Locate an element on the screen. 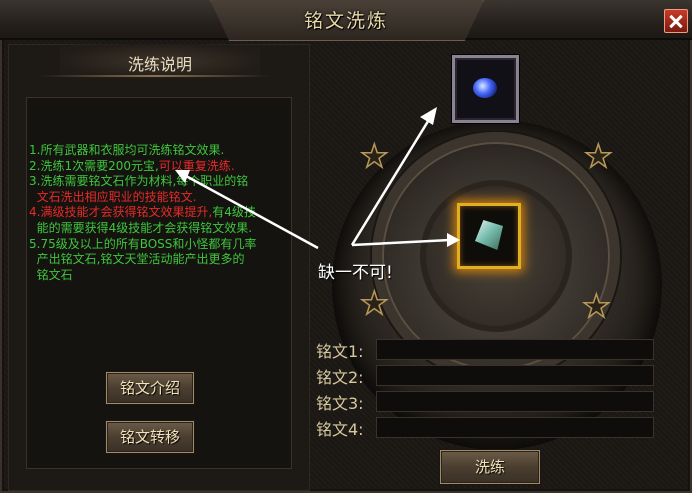 Image resolution: width=692 pixels, height=493 pixels. refine-button: 洗练 is located at coordinates (490, 467).